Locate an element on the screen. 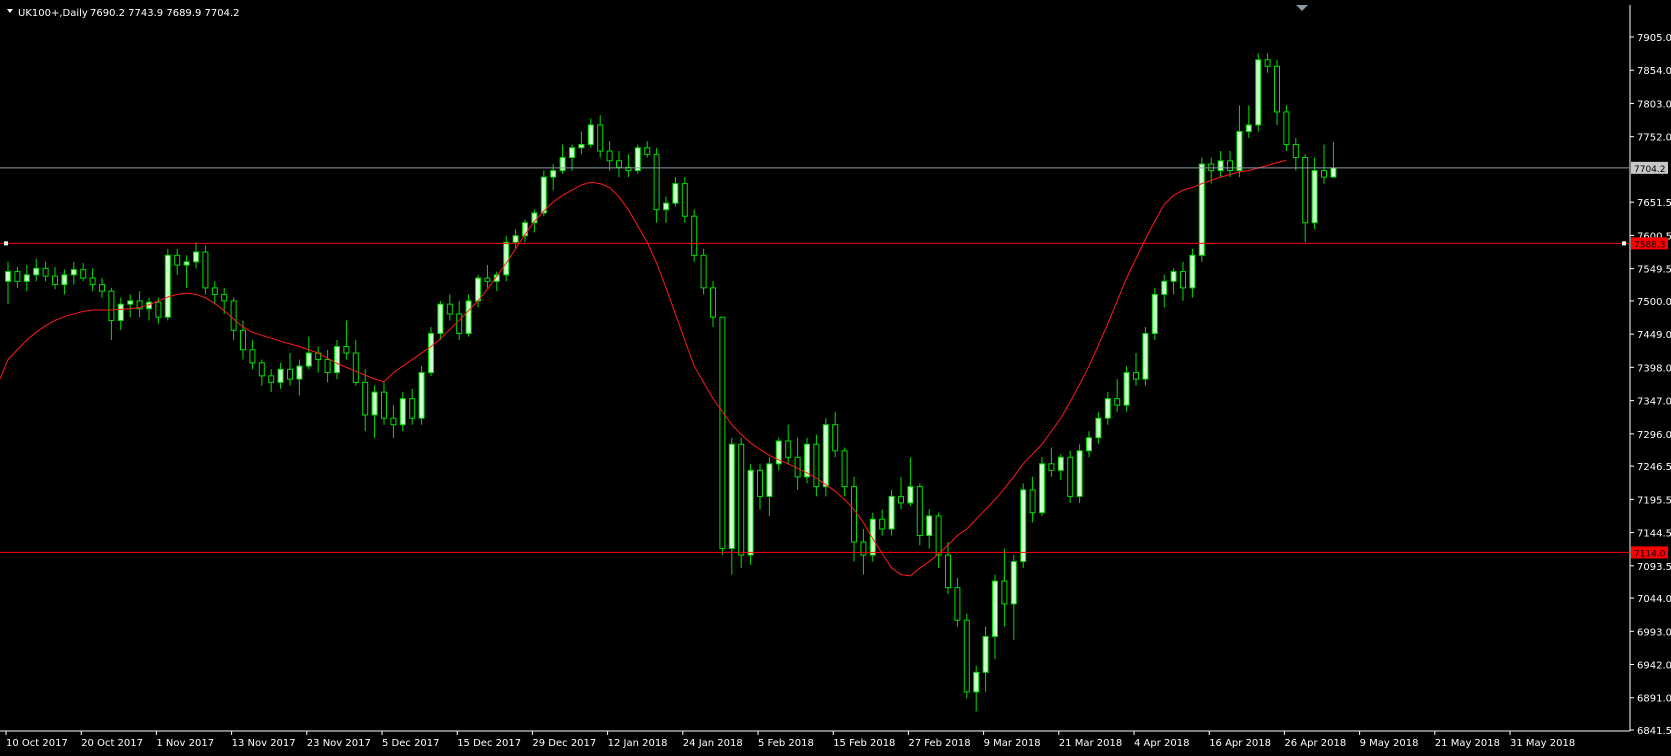  line-handle-right is located at coordinates (1624, 243).